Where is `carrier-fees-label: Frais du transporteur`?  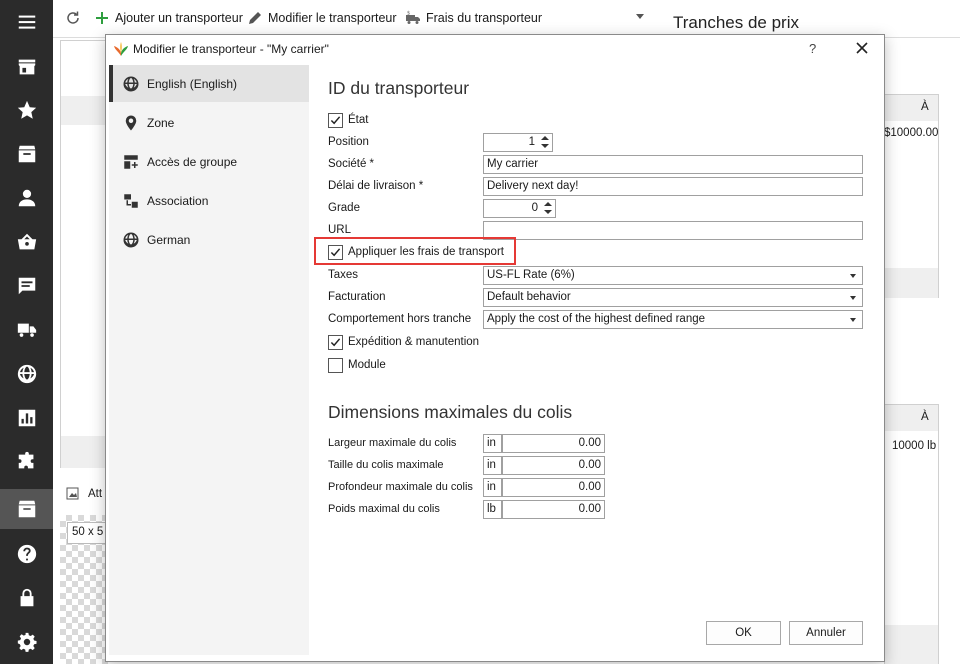 carrier-fees-label: Frais du transporteur is located at coordinates (484, 18).